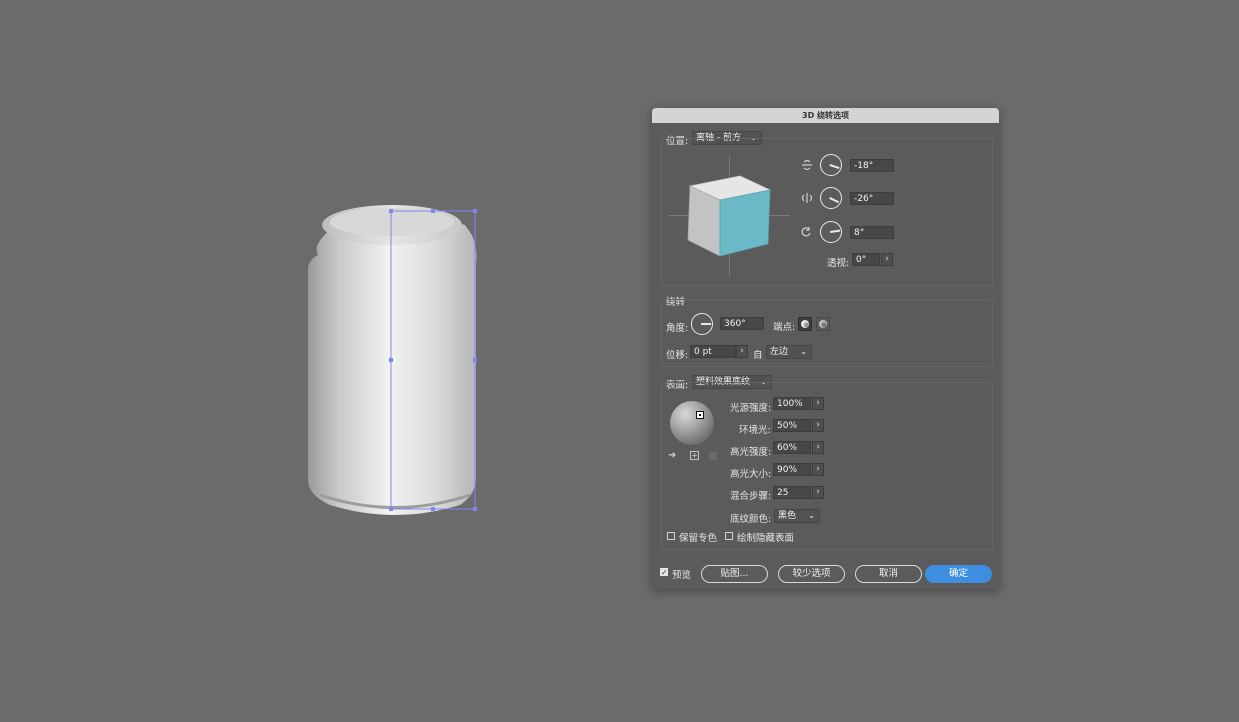 The image size is (1239, 722). I want to click on light-intensity-stepper: ›, so click(818, 403).